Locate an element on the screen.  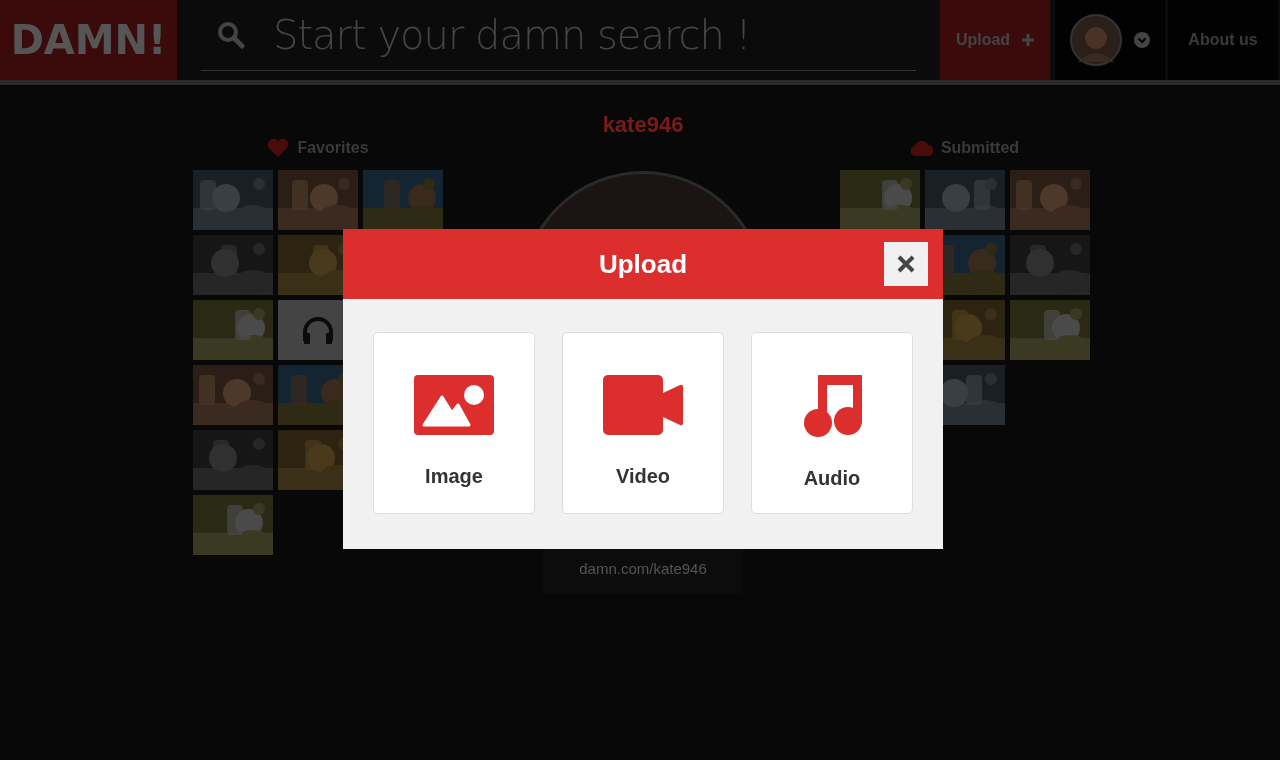
username: kate946 is located at coordinates (643, 125).